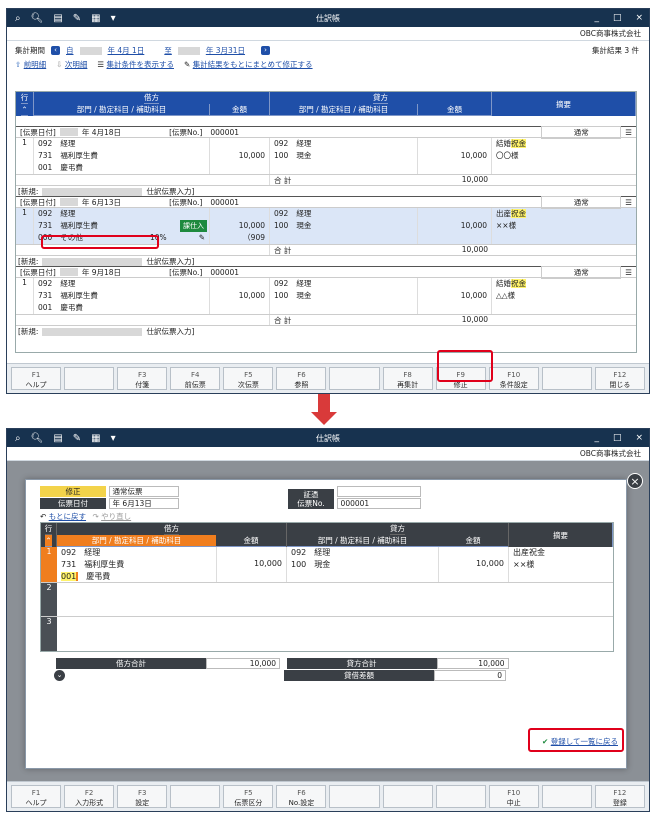  I want to click on memo-cell: 結婚祝金 △△様, so click(564, 296).